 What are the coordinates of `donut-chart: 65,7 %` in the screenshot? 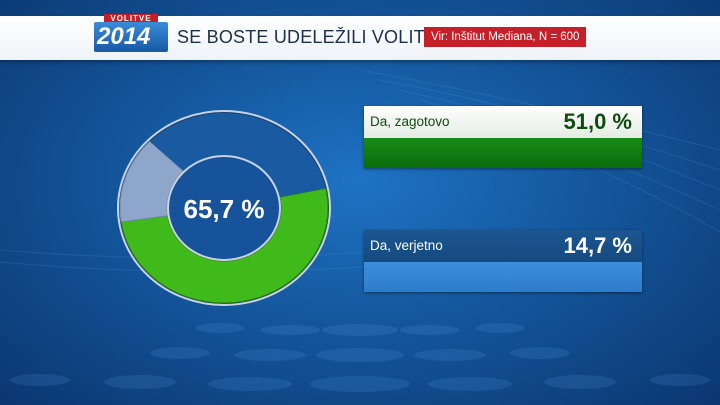 It's located at (224, 208).